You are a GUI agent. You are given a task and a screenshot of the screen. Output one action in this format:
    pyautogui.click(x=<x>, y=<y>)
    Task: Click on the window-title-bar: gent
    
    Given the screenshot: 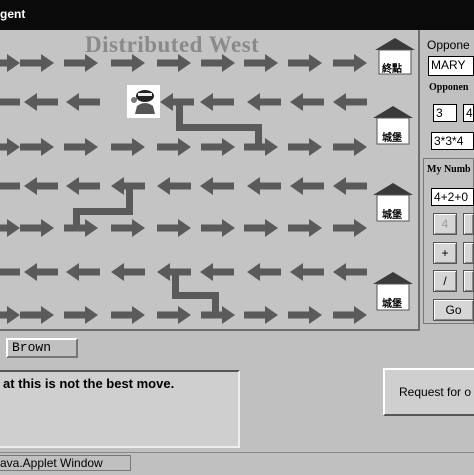 What is the action you would take?
    pyautogui.click(x=237, y=15)
    